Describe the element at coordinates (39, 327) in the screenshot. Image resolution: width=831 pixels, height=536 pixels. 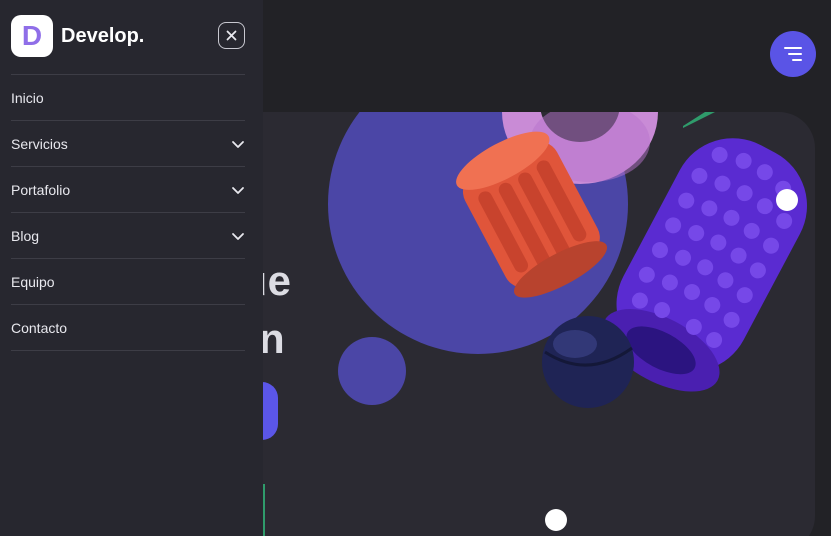
I see `nav-item-label: Contacto` at that location.